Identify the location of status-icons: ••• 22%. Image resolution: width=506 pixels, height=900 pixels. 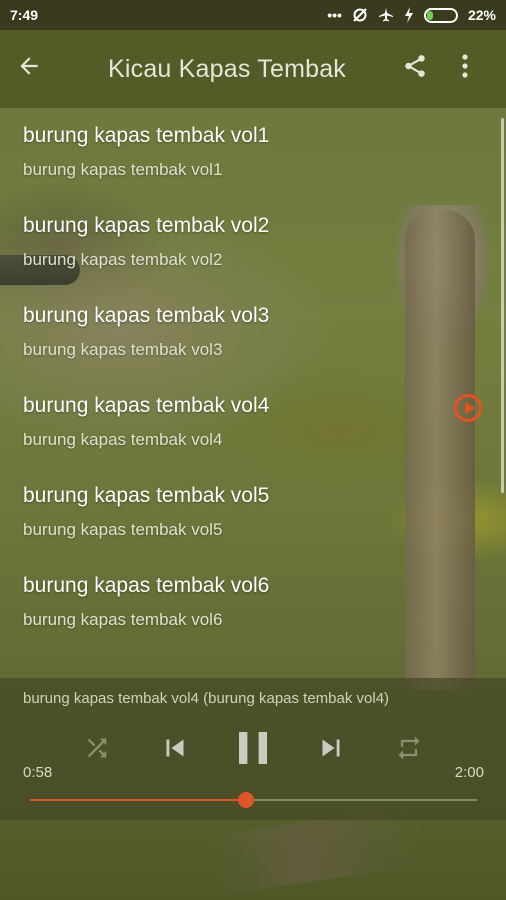
(411, 15).